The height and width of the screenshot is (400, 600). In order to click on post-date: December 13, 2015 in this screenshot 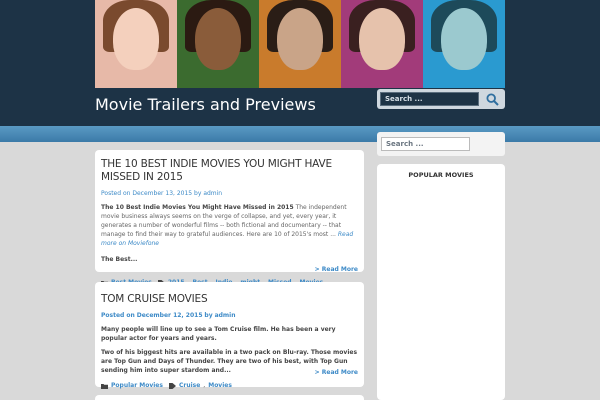, I will do `click(162, 193)`.